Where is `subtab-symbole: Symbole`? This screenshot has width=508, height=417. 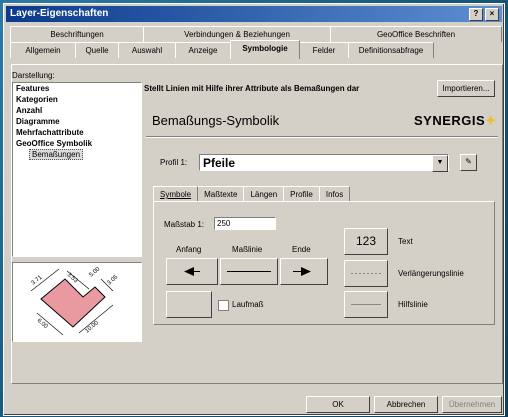 subtab-symbole: Symbole is located at coordinates (176, 194).